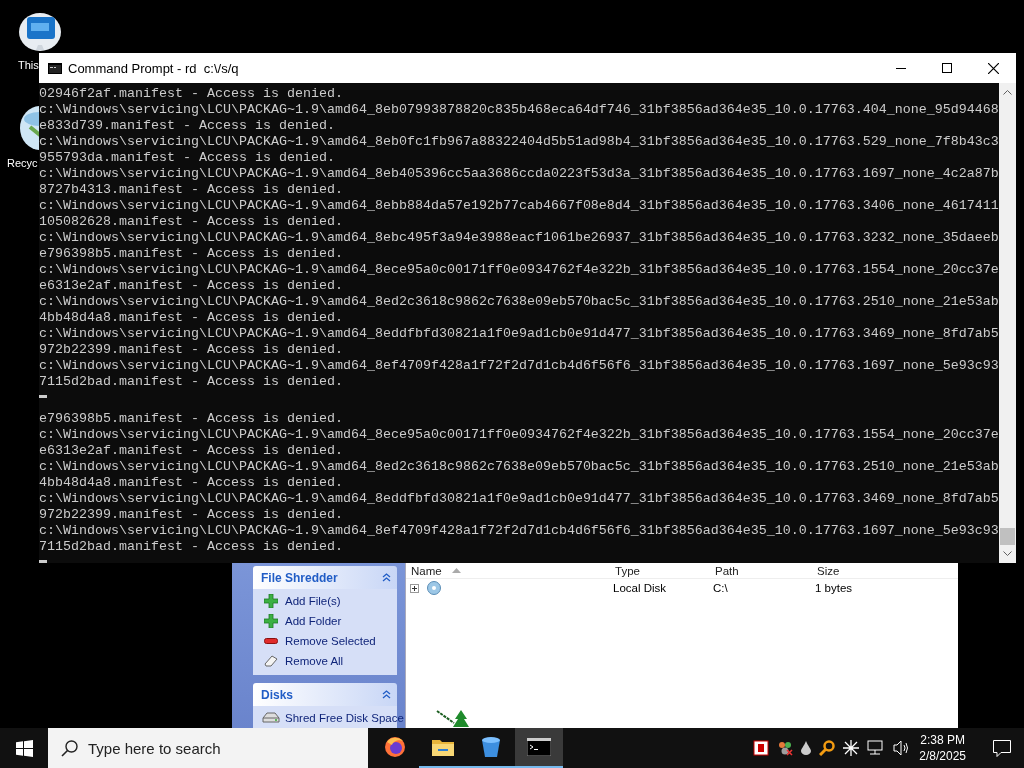 This screenshot has height=768, width=1024. I want to click on console-line: 105082628.manifest - Access is denied., so click(191, 221).